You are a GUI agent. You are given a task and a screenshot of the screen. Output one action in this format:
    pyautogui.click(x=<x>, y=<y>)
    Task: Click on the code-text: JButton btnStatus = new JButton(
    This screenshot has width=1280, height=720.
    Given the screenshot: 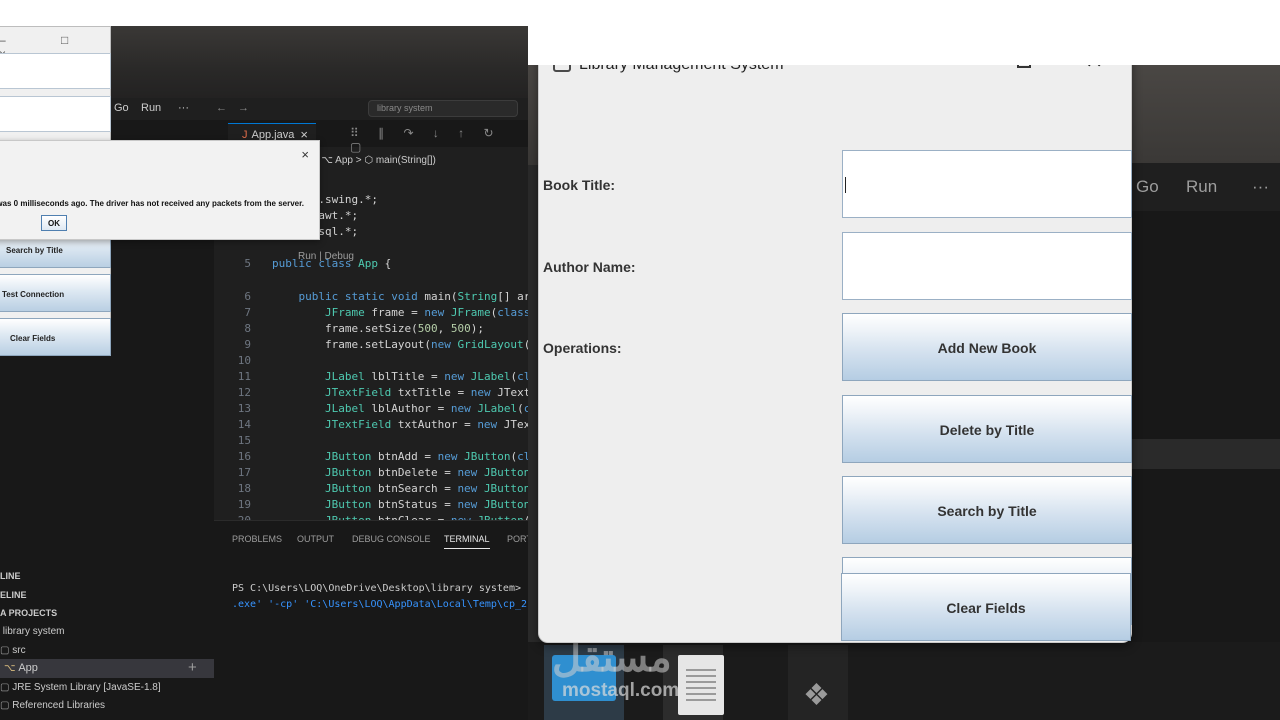 What is the action you would take?
    pyautogui.click(x=426, y=504)
    